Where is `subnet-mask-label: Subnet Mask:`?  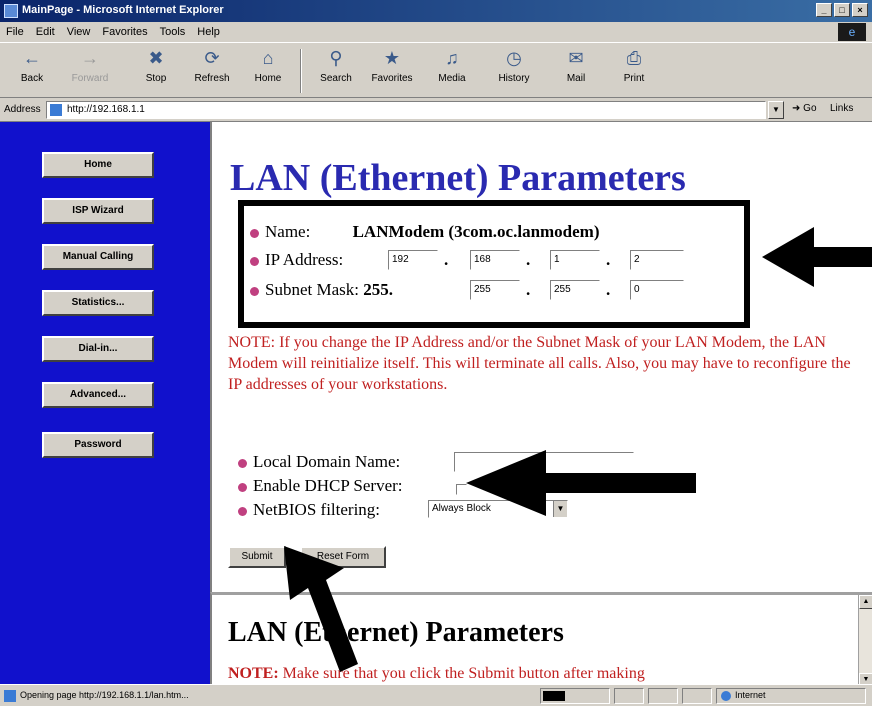 subnet-mask-label: Subnet Mask: is located at coordinates (312, 289).